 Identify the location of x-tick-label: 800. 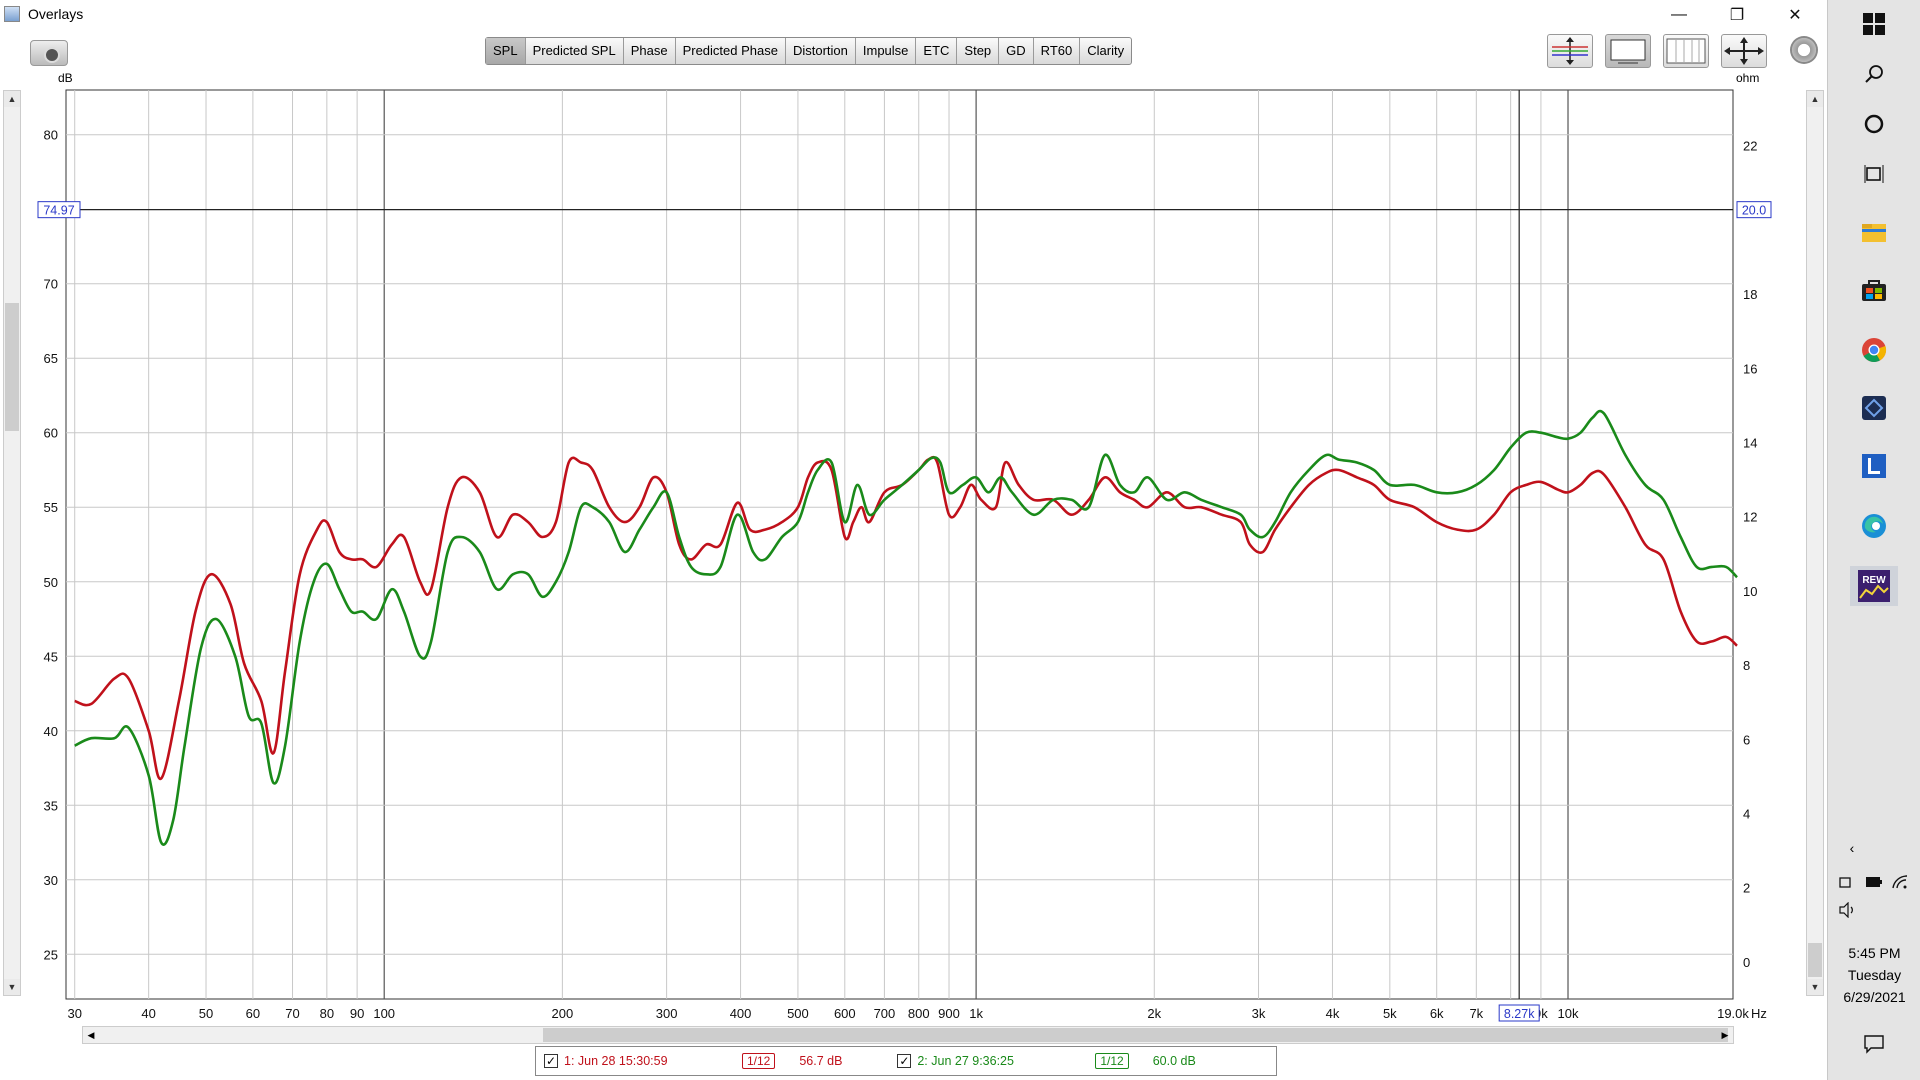
(919, 1013).